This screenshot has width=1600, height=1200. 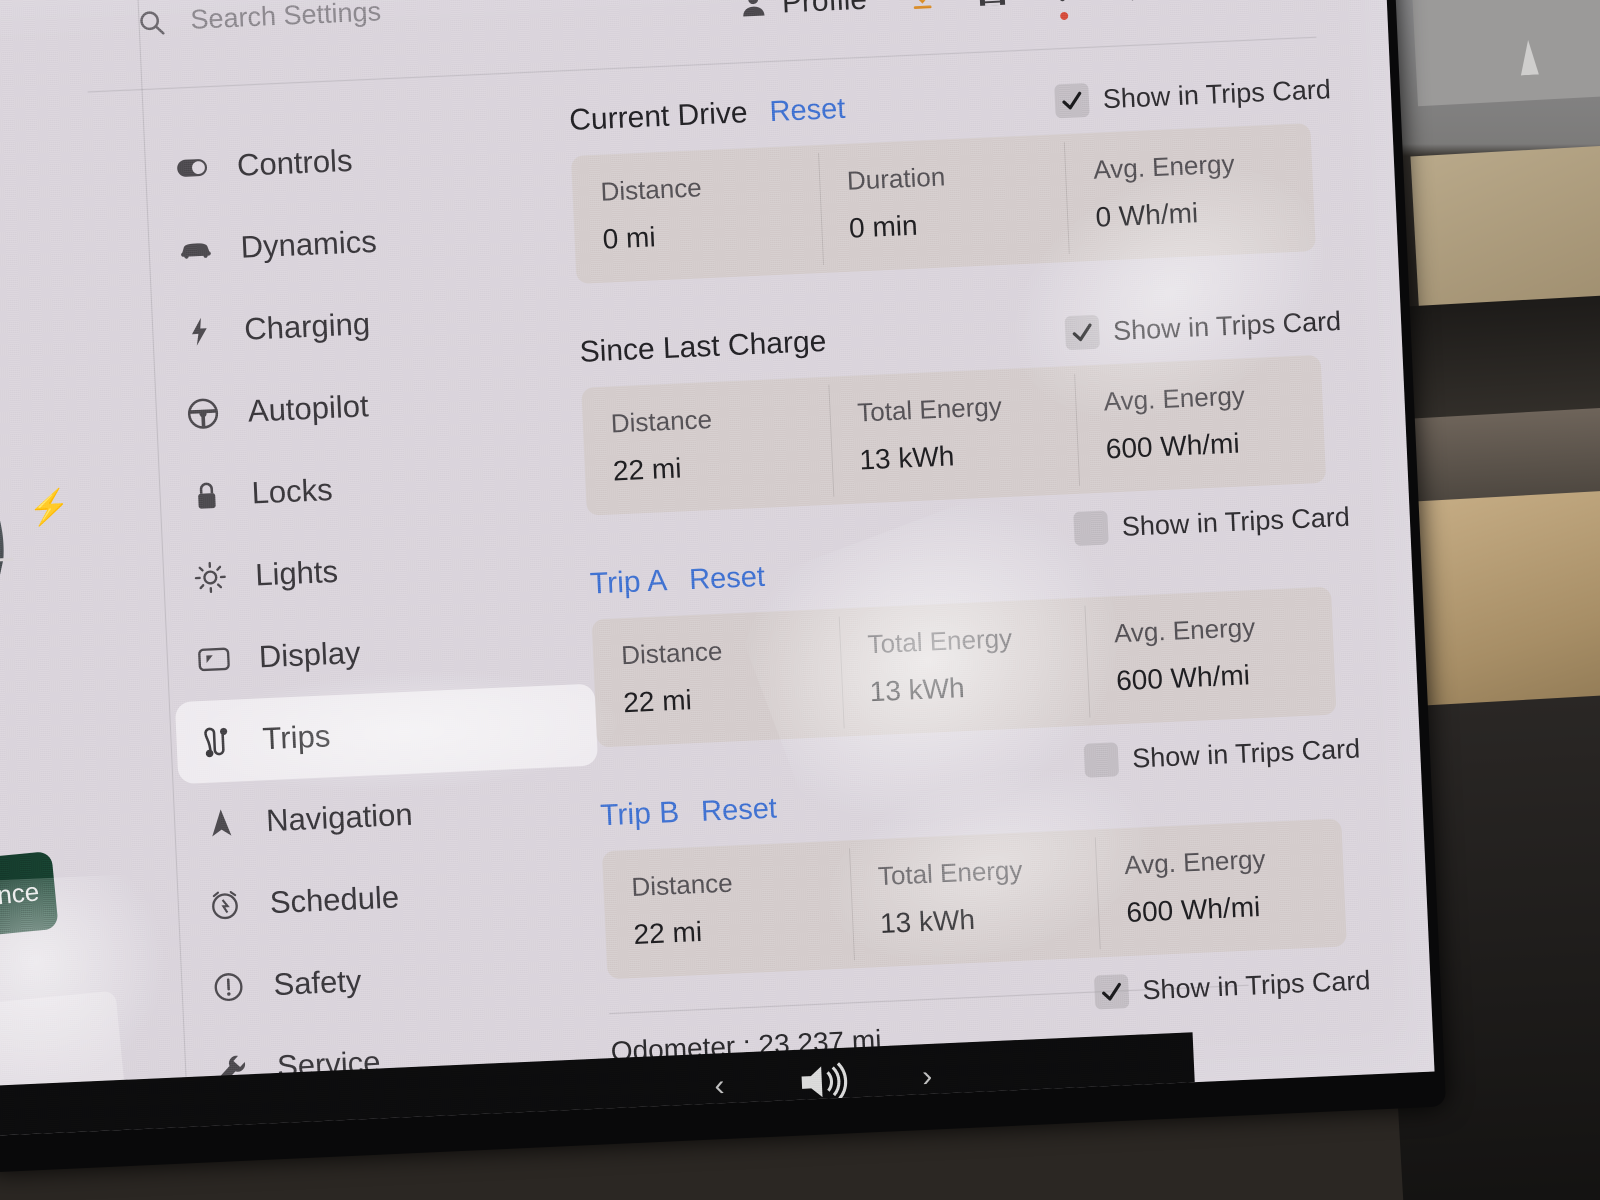 I want to click on profile-icon, so click(x=753, y=8).